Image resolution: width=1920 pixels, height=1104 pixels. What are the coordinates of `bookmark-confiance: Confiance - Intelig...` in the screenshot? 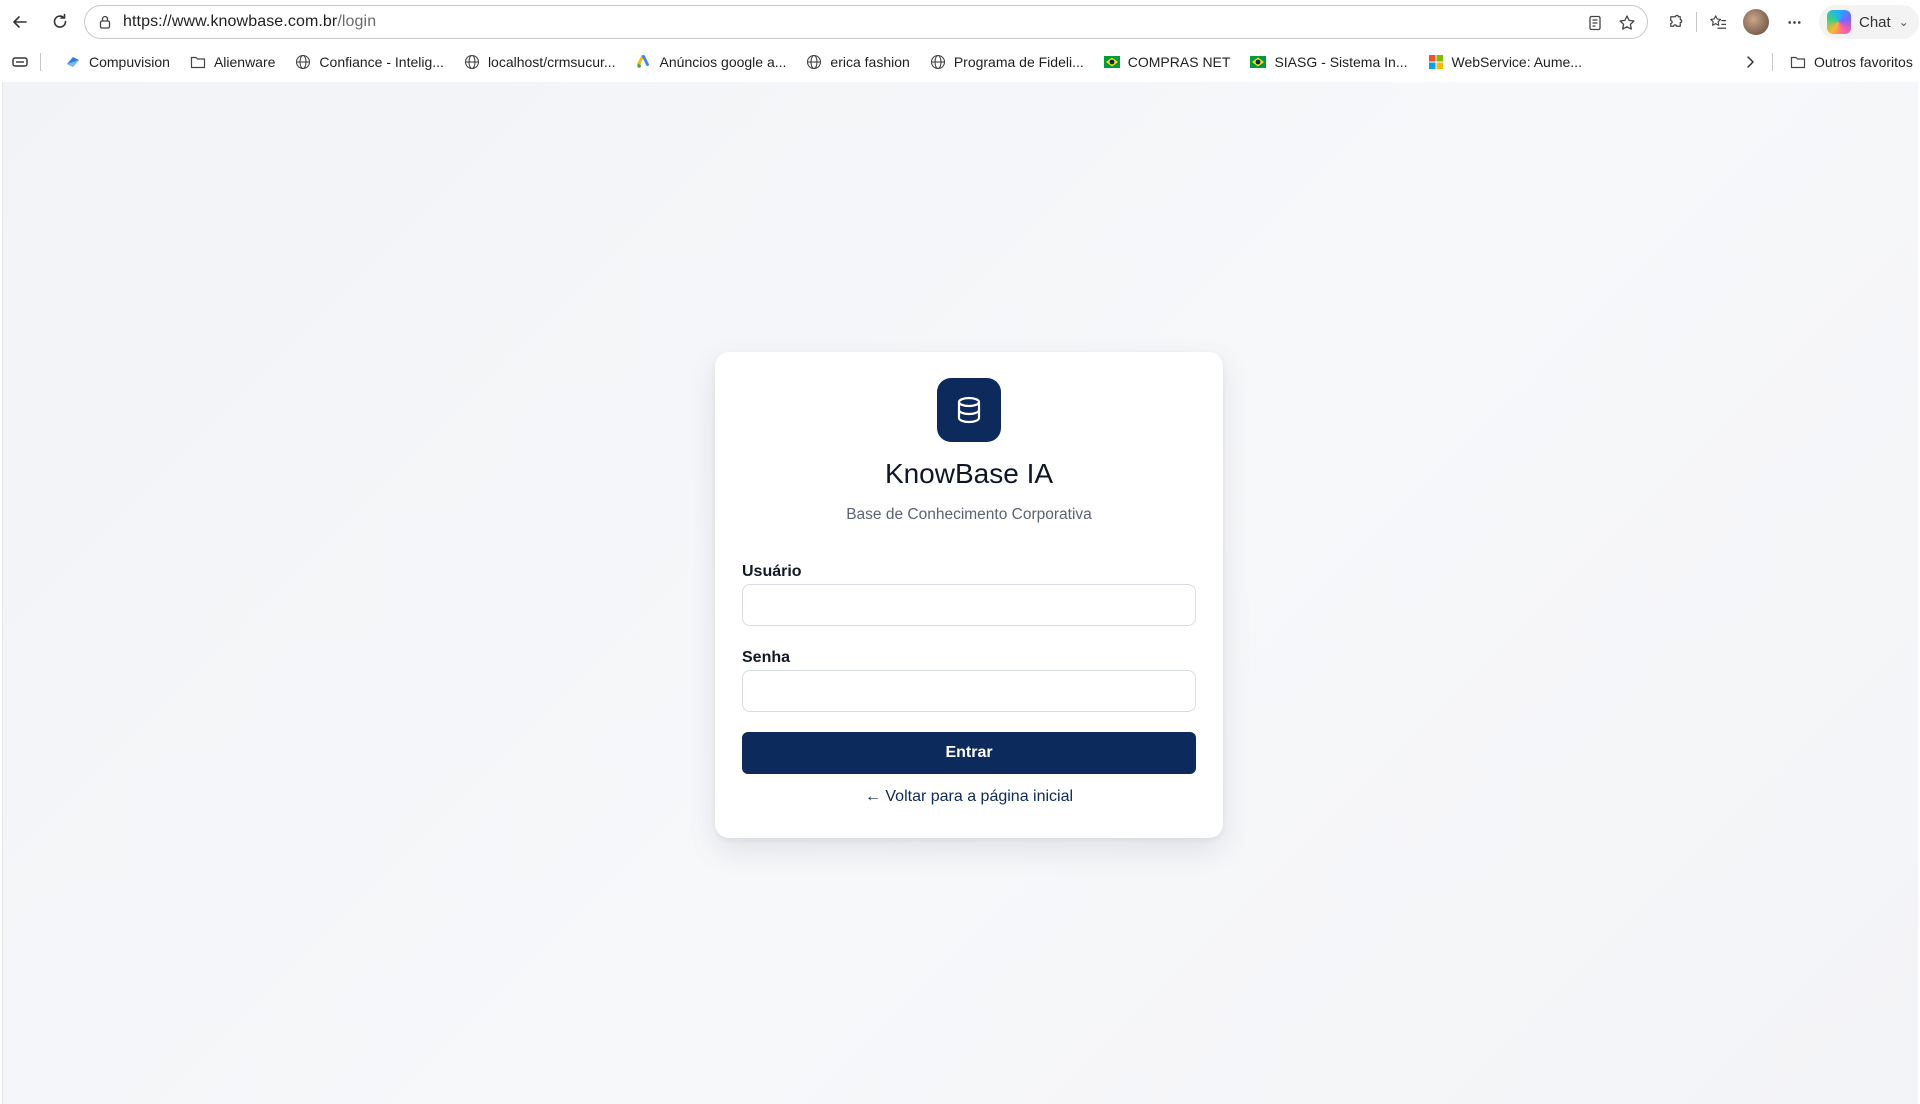 It's located at (369, 62).